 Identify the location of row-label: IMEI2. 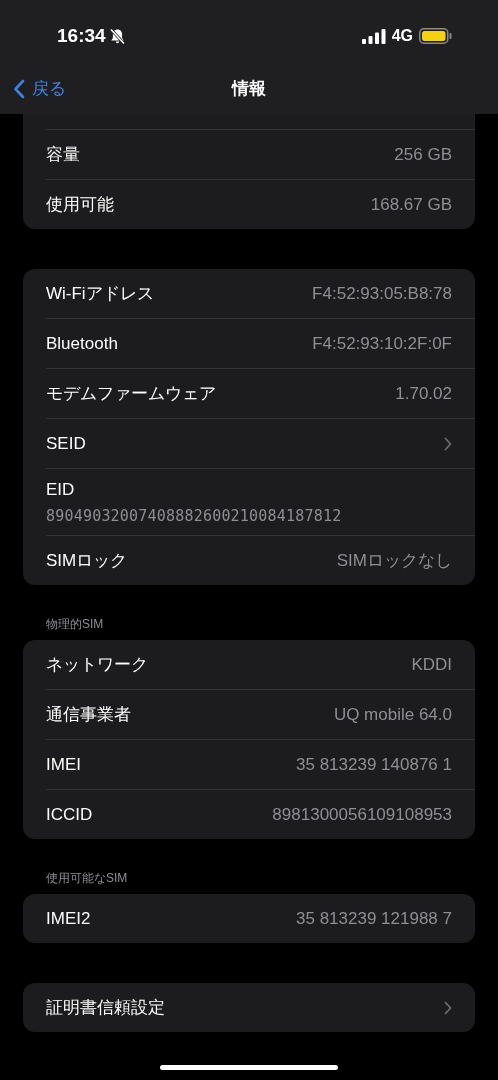
(68, 918).